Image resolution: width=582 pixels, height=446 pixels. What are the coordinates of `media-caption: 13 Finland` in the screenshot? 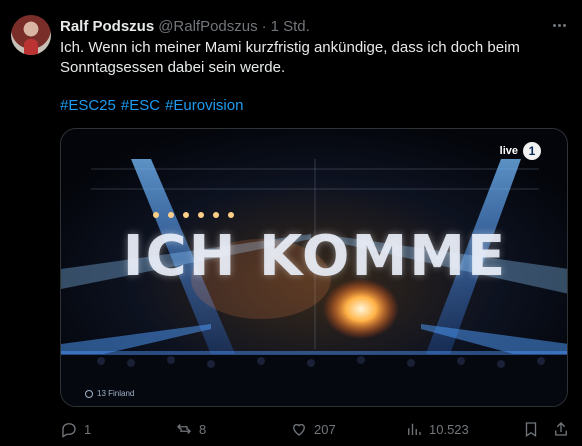 It's located at (109, 393).